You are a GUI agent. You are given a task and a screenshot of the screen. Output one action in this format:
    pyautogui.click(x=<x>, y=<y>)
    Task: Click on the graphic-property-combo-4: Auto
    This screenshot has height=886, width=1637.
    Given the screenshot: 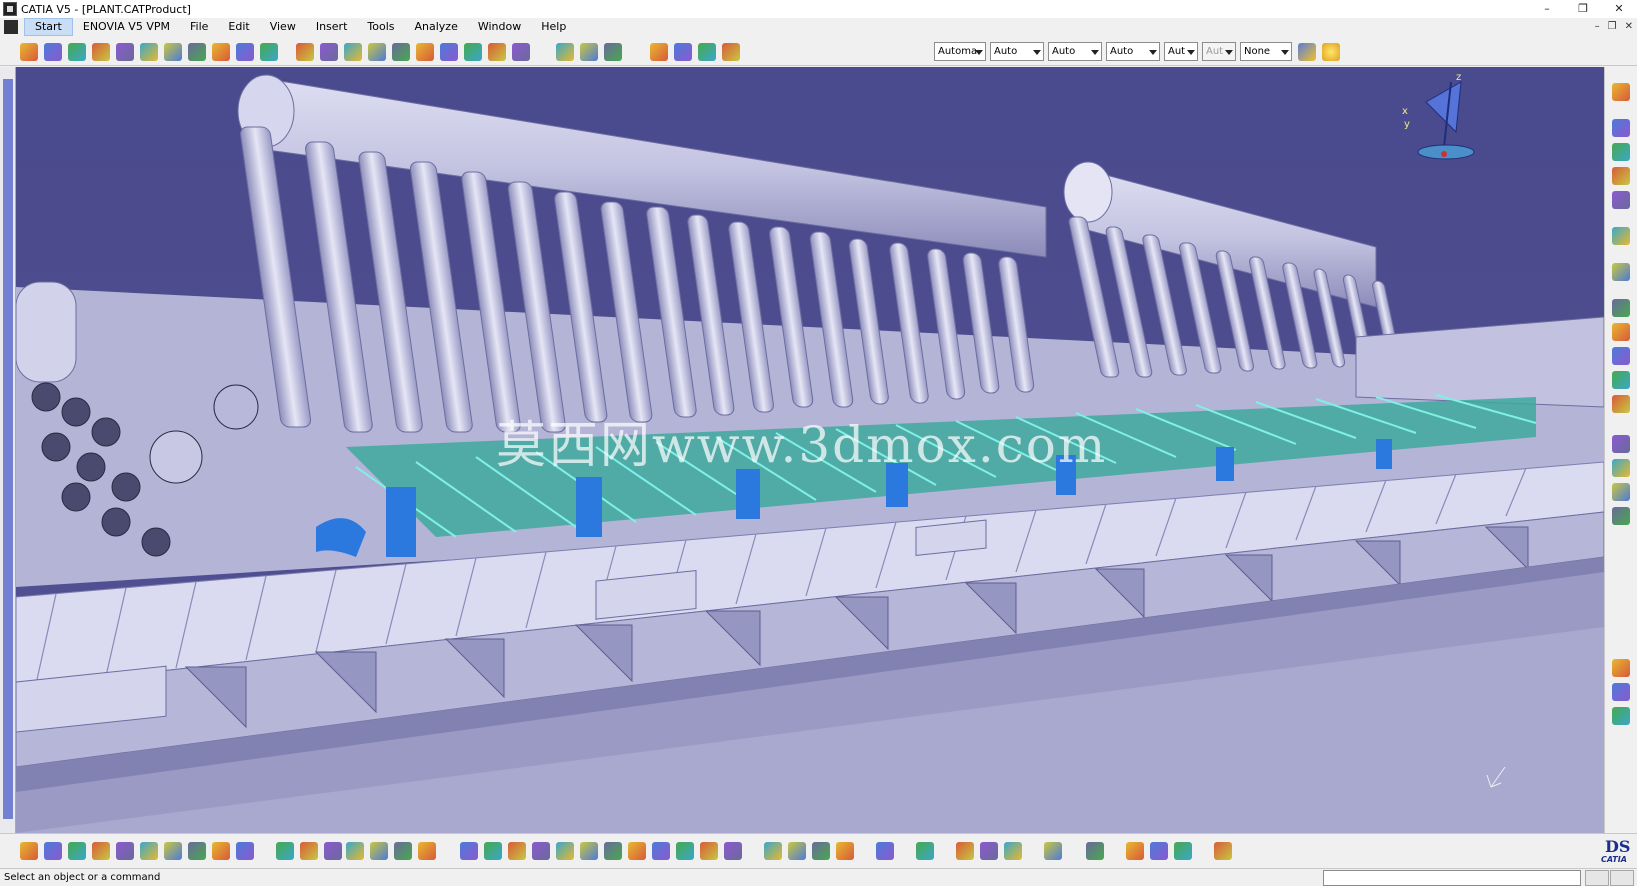 What is the action you would take?
    pyautogui.click(x=1133, y=51)
    